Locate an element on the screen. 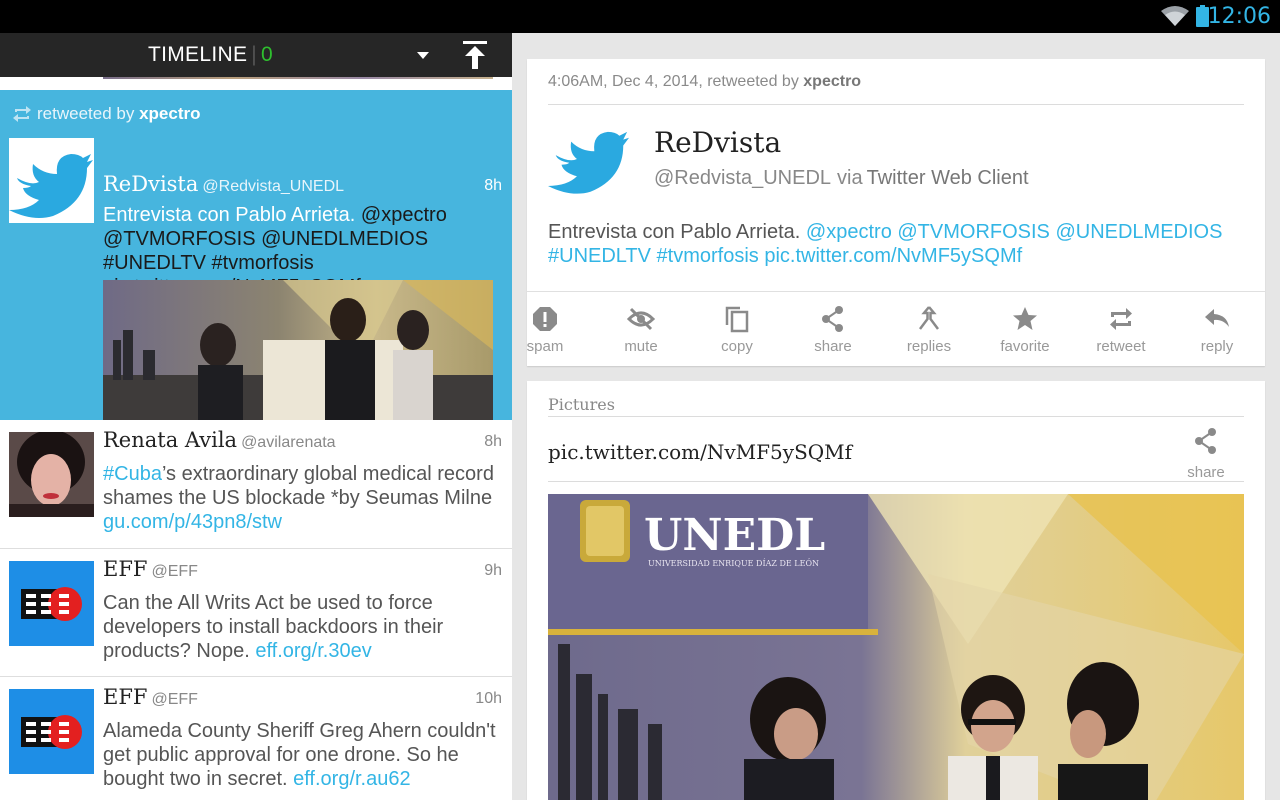 The width and height of the screenshot is (1280, 800). replies-label: replies is located at coordinates (929, 346).